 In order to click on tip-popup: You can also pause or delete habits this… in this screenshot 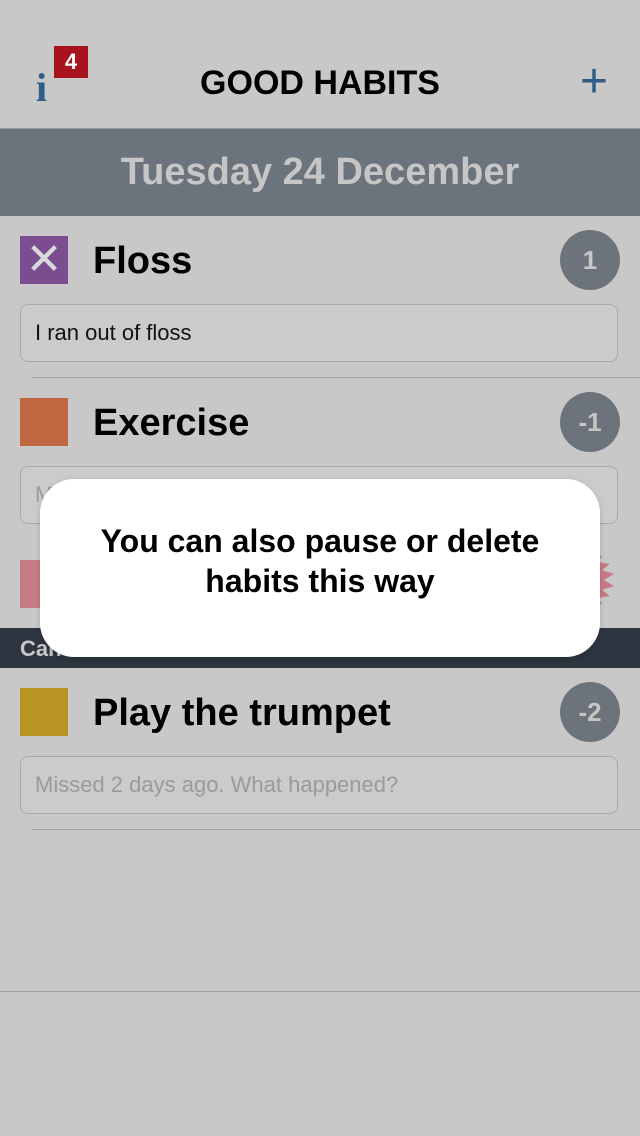, I will do `click(320, 568)`.